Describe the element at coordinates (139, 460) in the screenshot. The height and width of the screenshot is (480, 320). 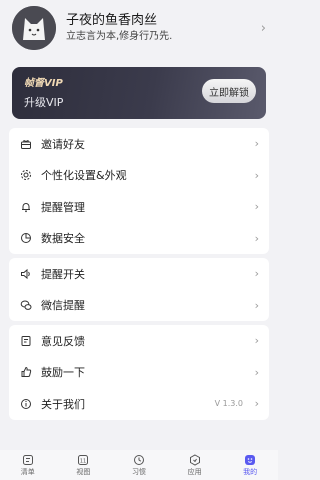
I see `clock-icon` at that location.